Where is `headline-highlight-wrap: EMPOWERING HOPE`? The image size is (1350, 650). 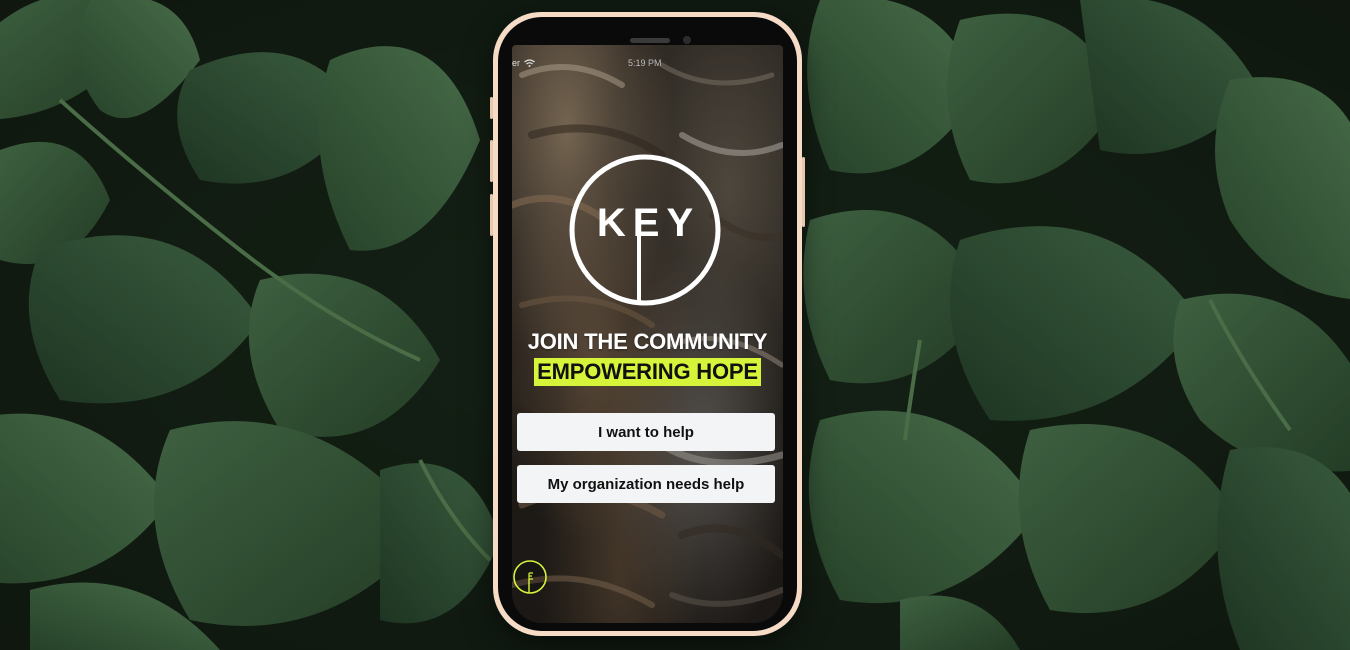 headline-highlight-wrap: EMPOWERING HOPE is located at coordinates (647, 372).